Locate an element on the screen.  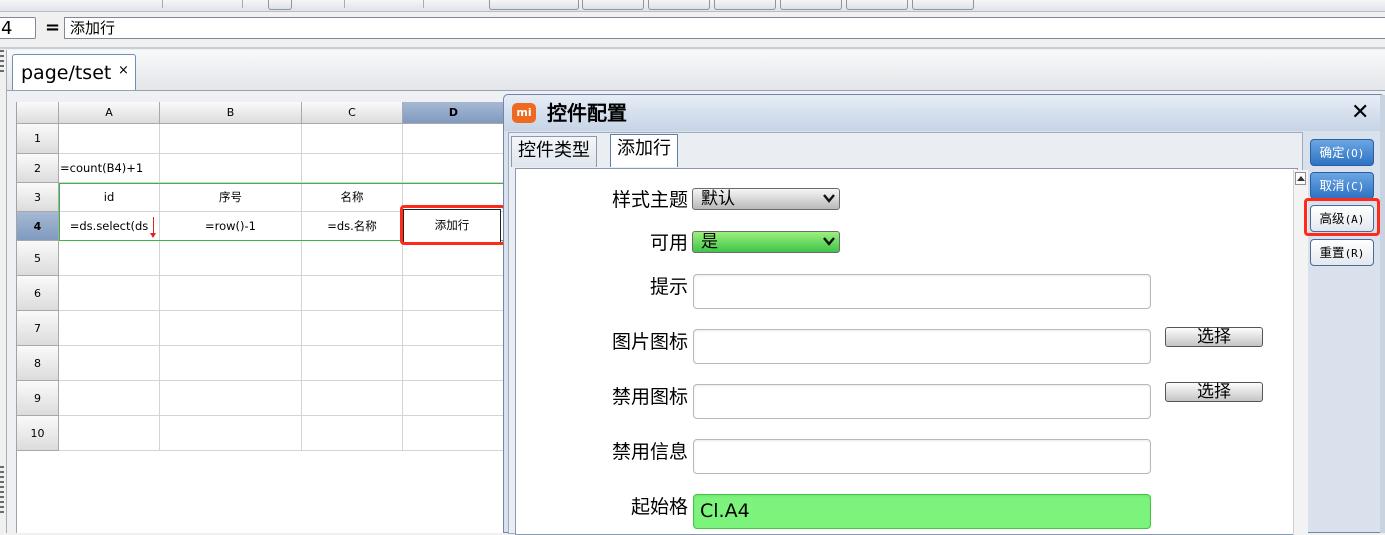
image-icon-select-button: 选择 is located at coordinates (1214, 337).